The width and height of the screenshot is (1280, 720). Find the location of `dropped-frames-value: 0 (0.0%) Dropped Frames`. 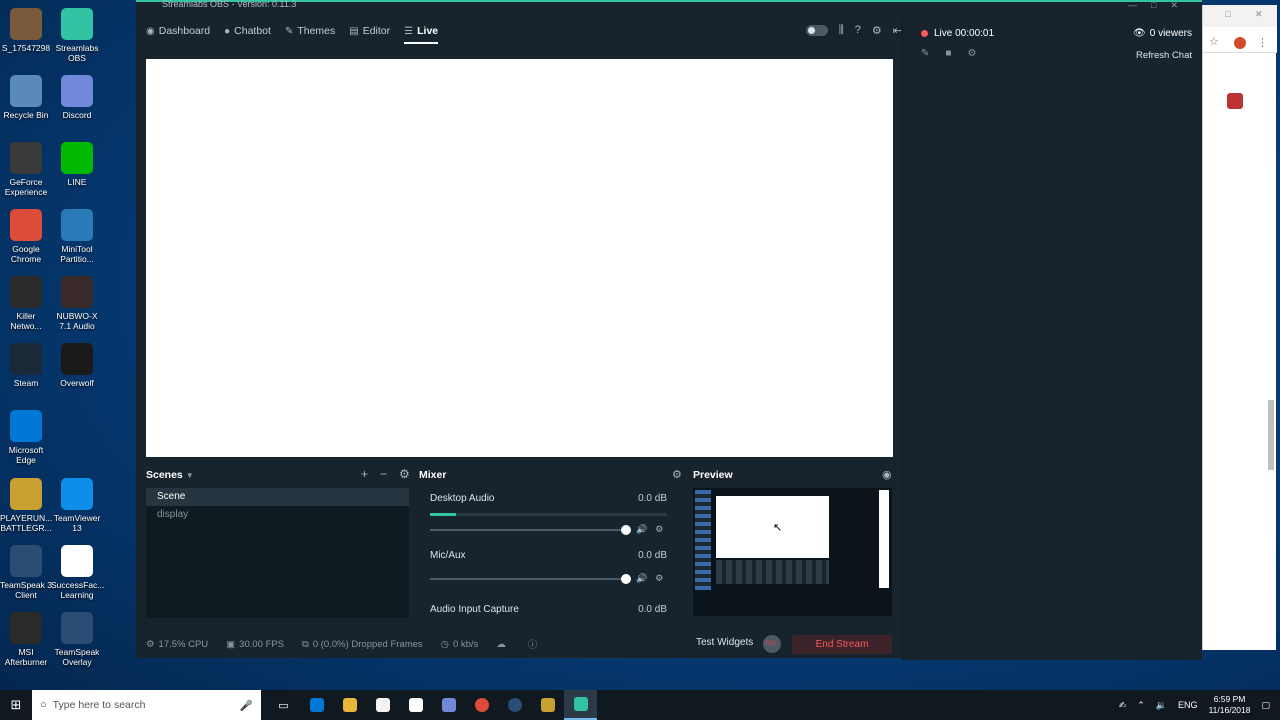

dropped-frames-value: 0 (0.0%) Dropped Frames is located at coordinates (367, 644).